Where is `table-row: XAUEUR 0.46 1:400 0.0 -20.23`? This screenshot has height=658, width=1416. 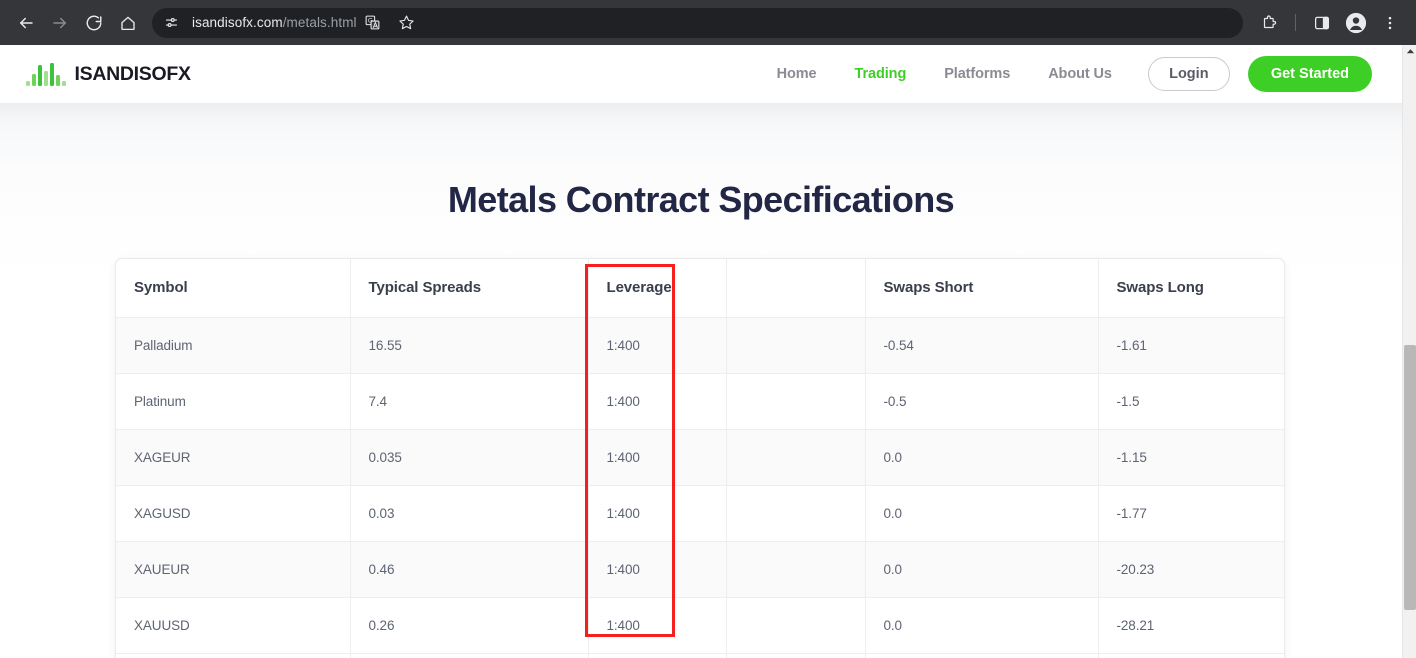
table-row: XAUEUR 0.46 1:400 0.0 -20.23 is located at coordinates (700, 569).